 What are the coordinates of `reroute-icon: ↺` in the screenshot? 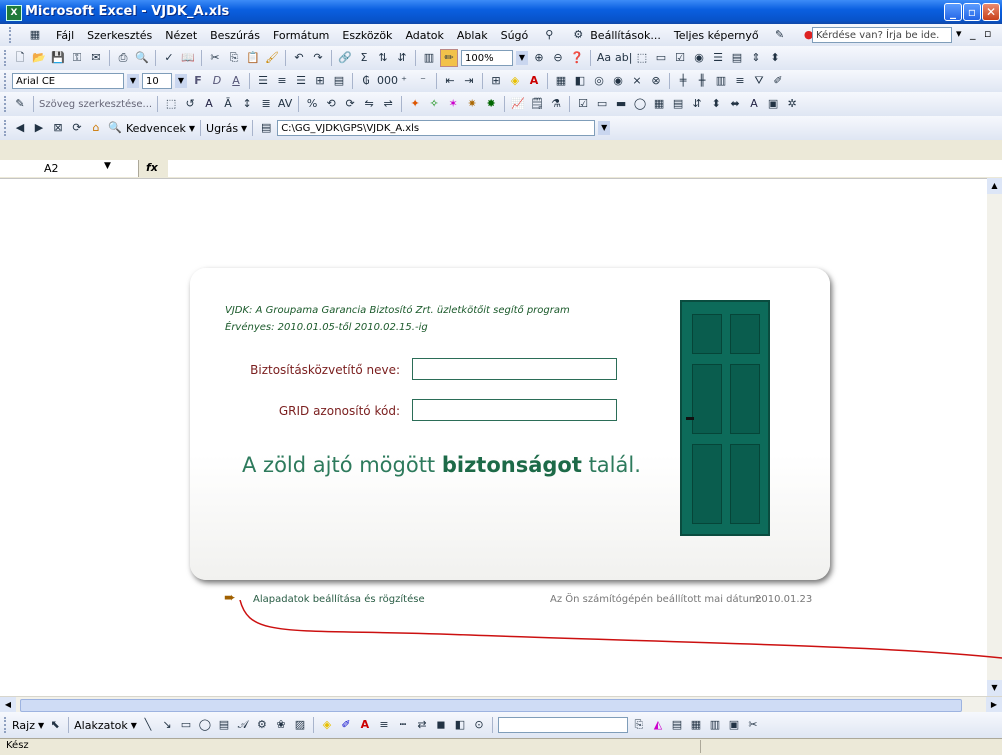 It's located at (190, 104).